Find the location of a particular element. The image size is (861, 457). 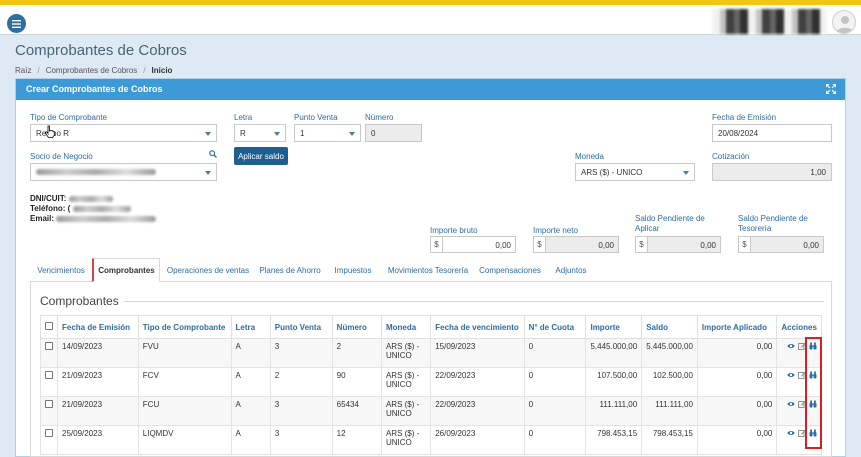

section-divider is located at coordinates (474, 301).